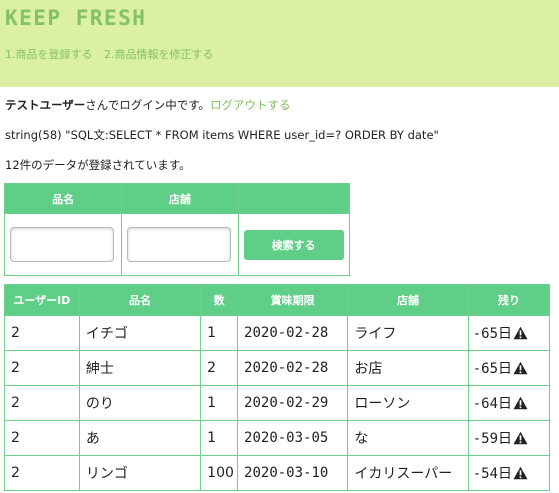 The width and height of the screenshot is (559, 493). What do you see at coordinates (212, 368) in the screenshot?
I see `cell-qty-text: 2` at bounding box center [212, 368].